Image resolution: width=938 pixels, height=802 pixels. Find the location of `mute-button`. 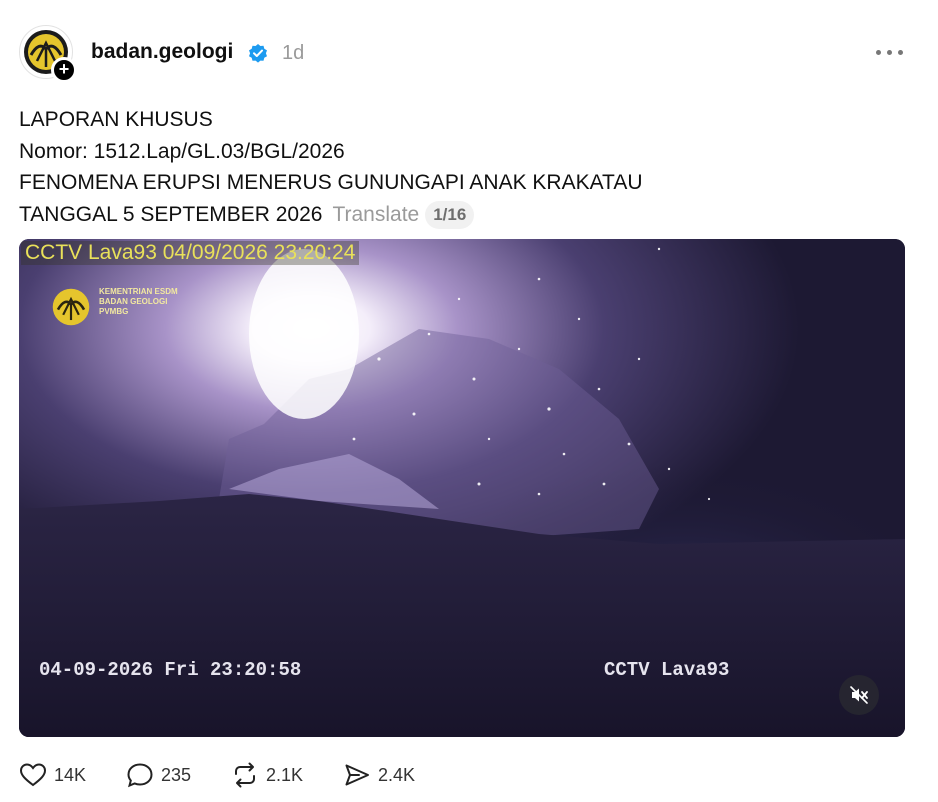

mute-button is located at coordinates (859, 695).